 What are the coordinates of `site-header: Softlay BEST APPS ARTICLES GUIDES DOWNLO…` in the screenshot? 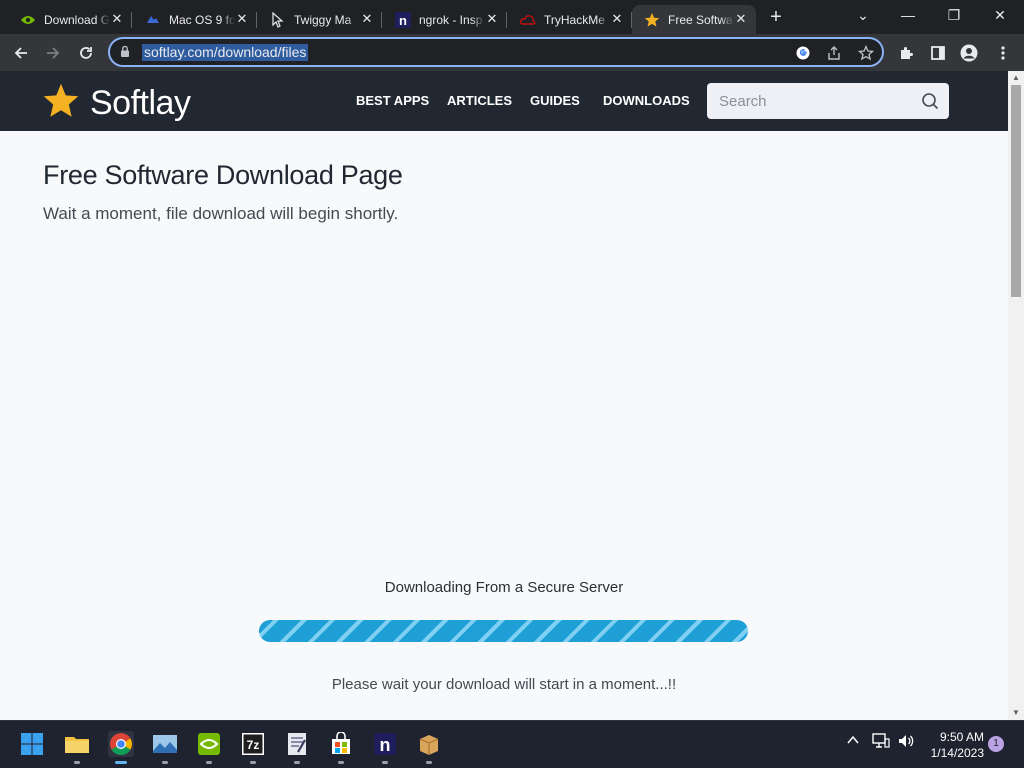 It's located at (504, 101).